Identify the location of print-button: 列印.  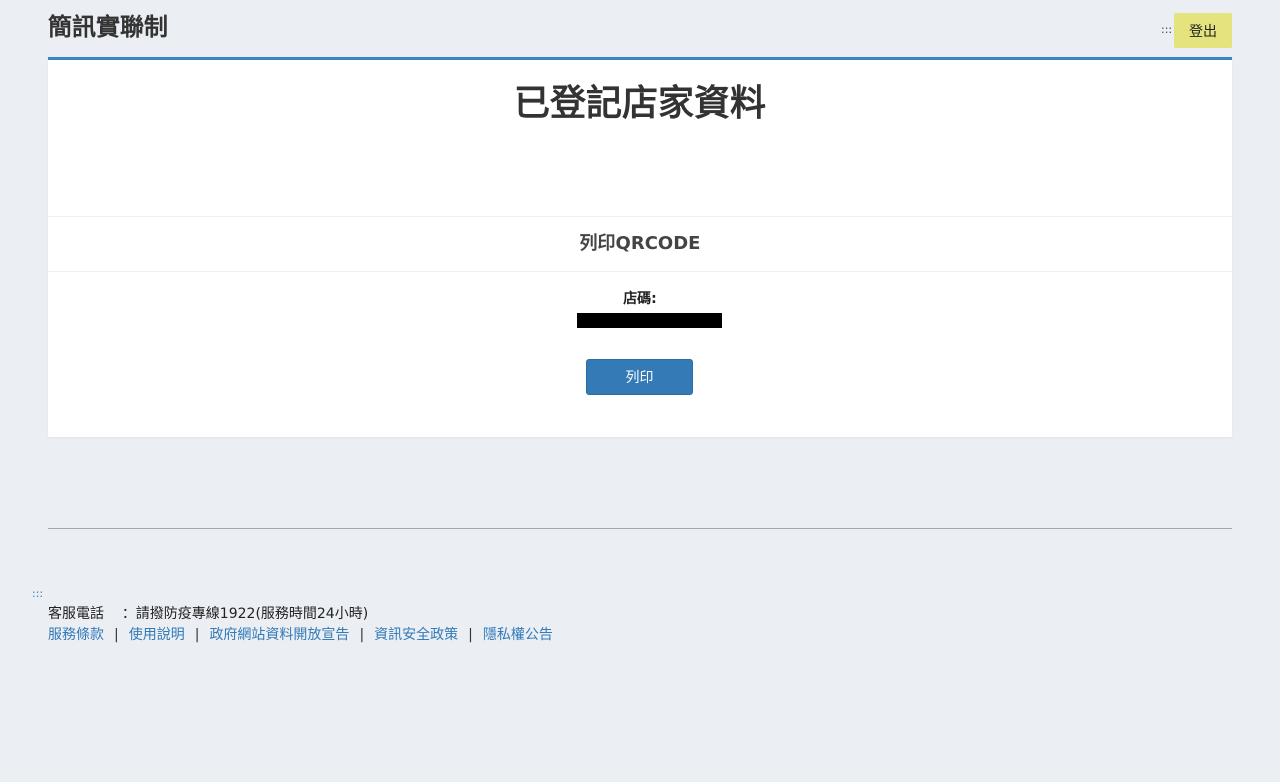
(639, 377).